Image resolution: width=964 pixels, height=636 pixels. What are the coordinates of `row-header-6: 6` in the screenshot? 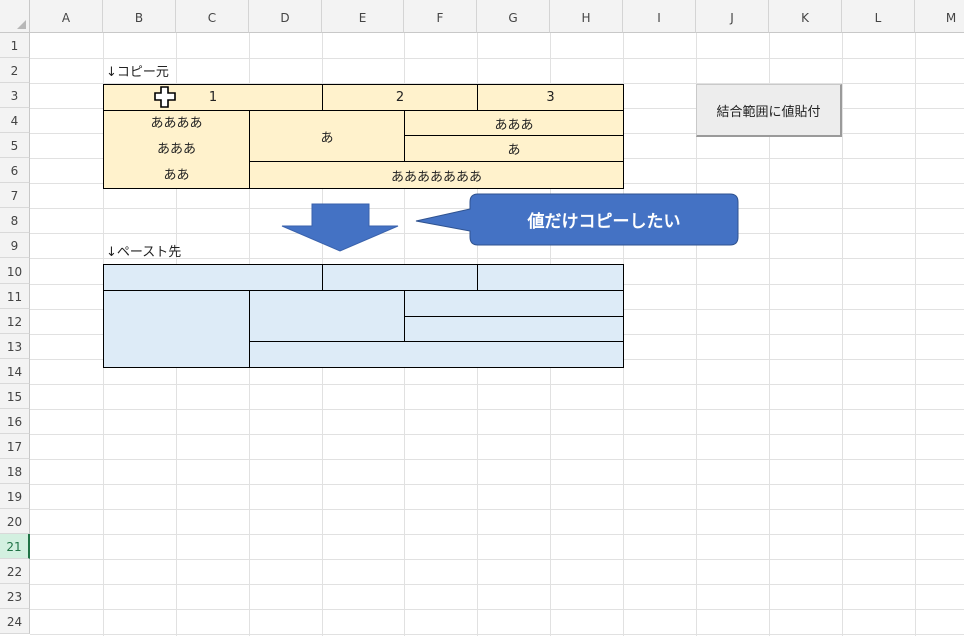 It's located at (15, 170).